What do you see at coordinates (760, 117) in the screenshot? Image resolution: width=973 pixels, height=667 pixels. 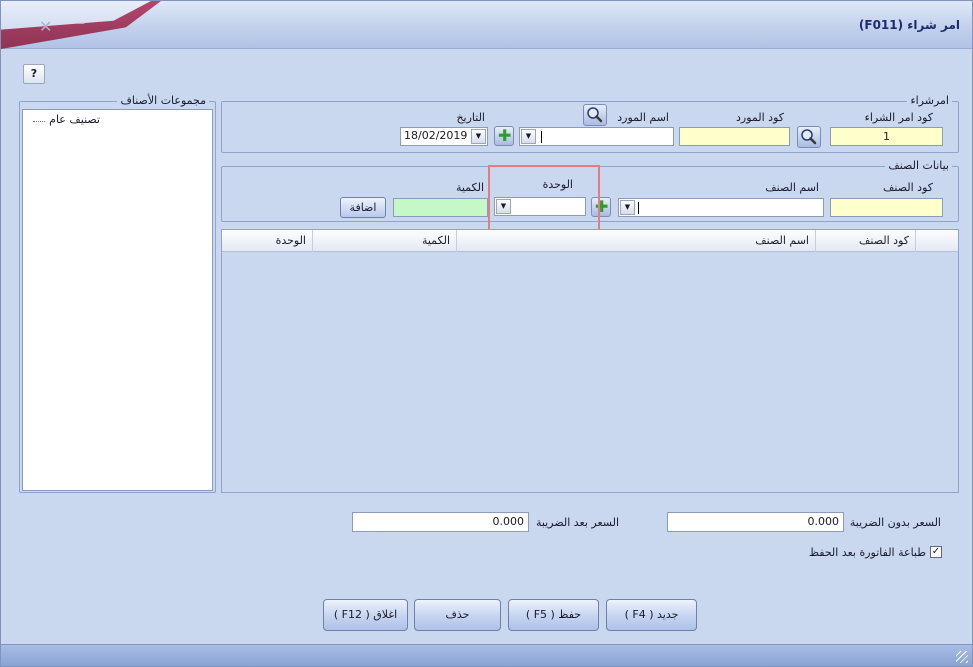 I see `supplier-code-label: كود المورد` at bounding box center [760, 117].